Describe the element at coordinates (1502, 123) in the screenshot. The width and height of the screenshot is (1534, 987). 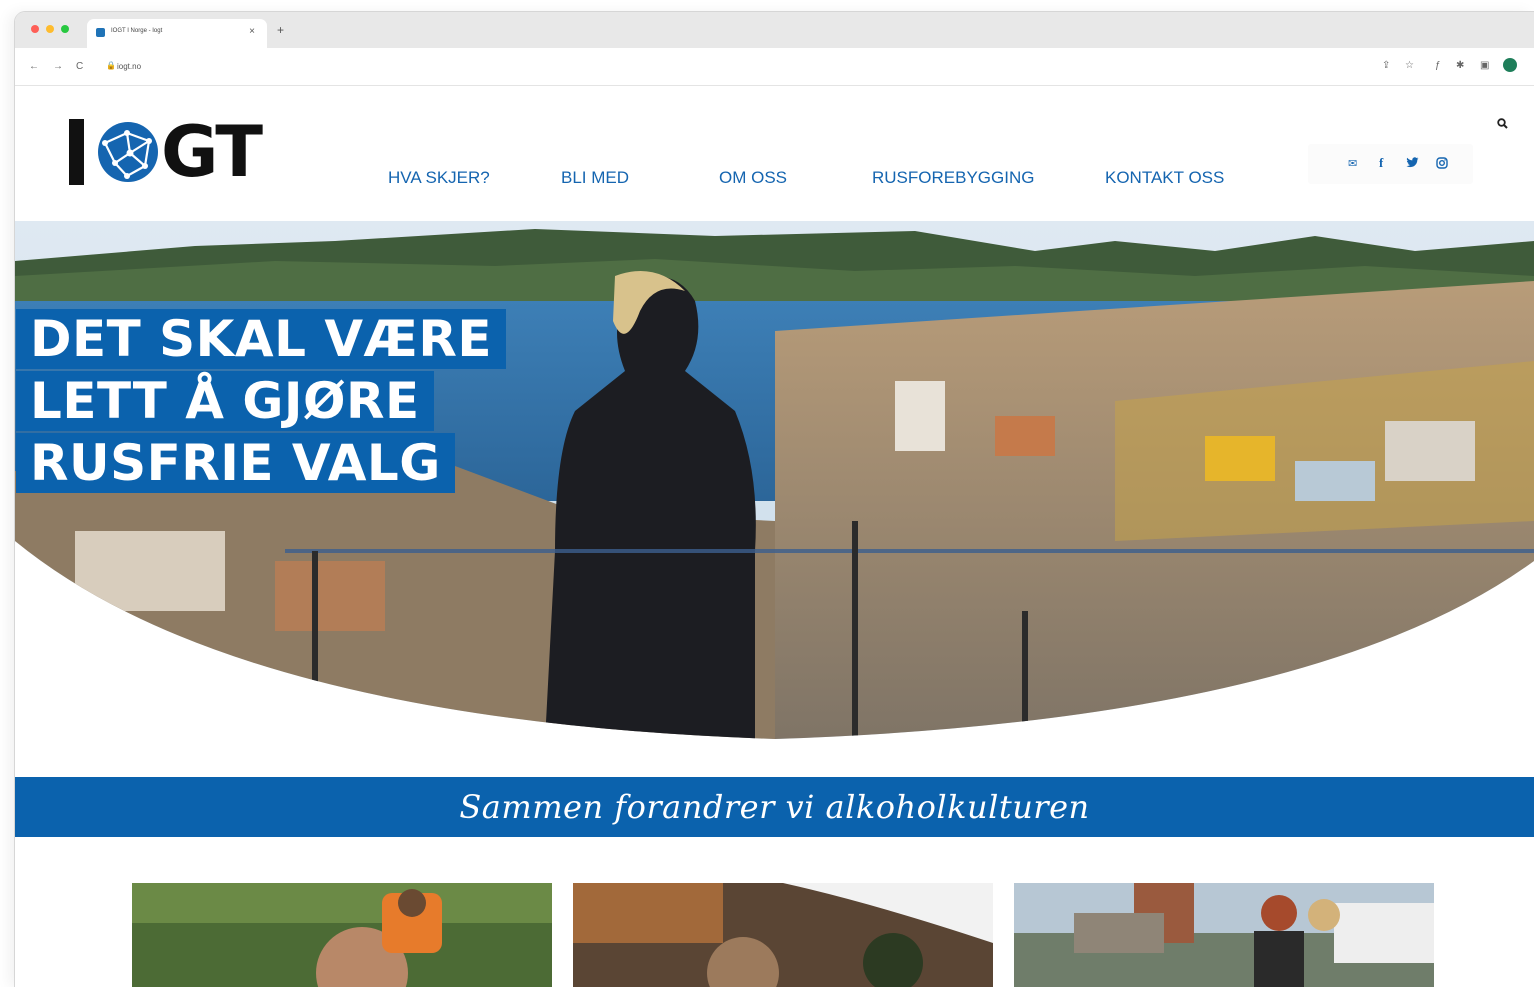
I see `search-icon` at that location.